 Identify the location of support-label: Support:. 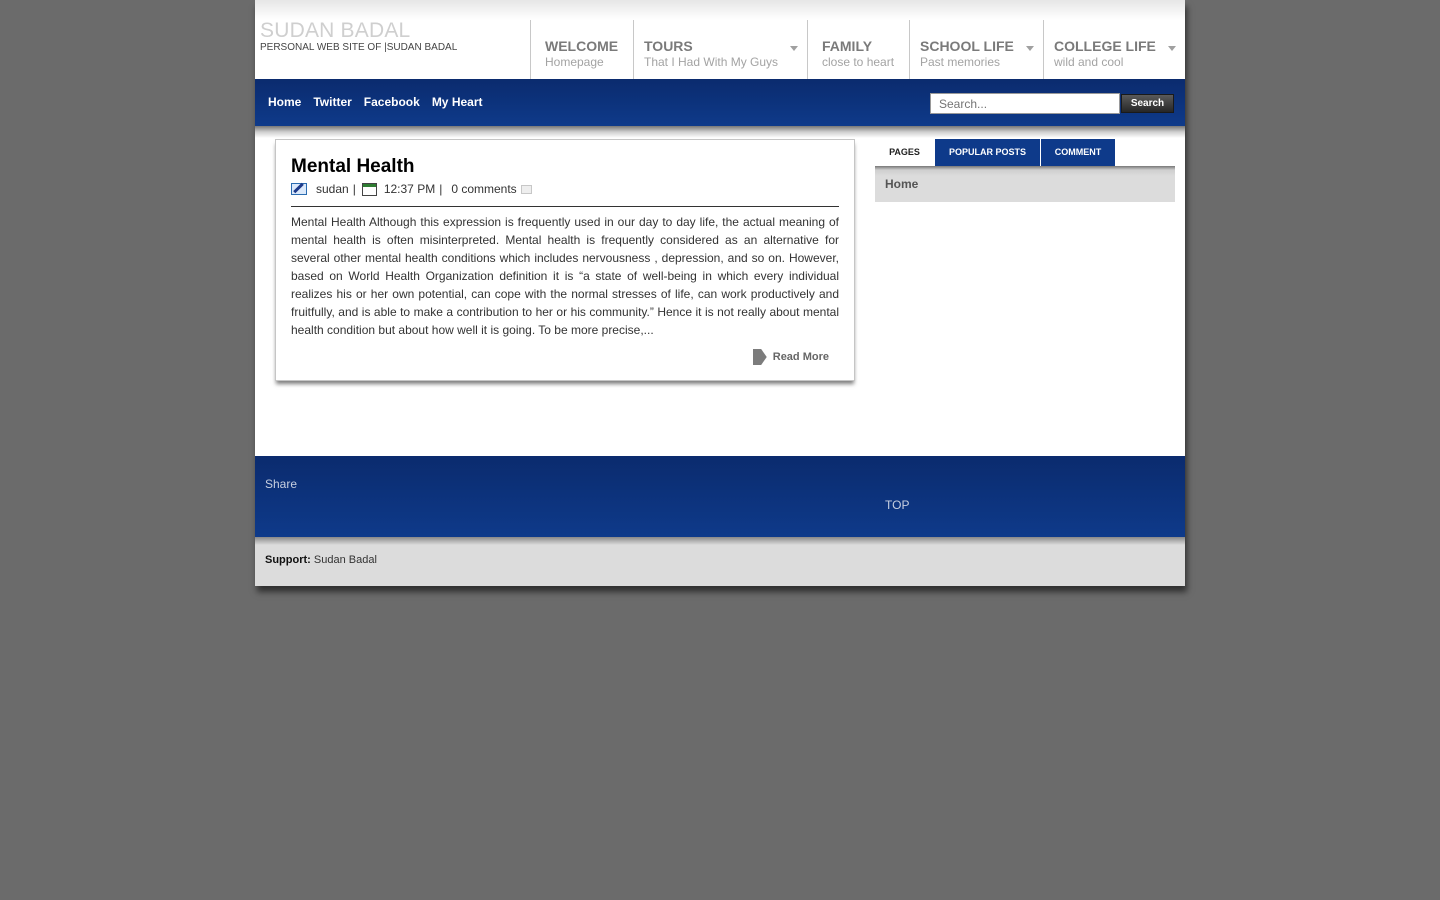
(288, 560).